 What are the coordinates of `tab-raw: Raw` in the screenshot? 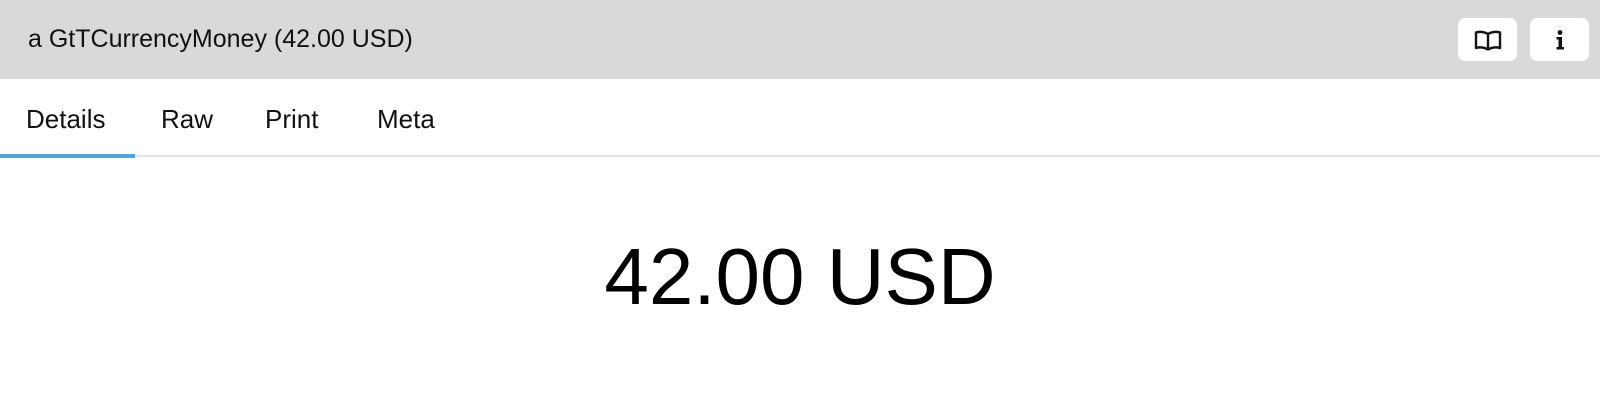 It's located at (187, 117).